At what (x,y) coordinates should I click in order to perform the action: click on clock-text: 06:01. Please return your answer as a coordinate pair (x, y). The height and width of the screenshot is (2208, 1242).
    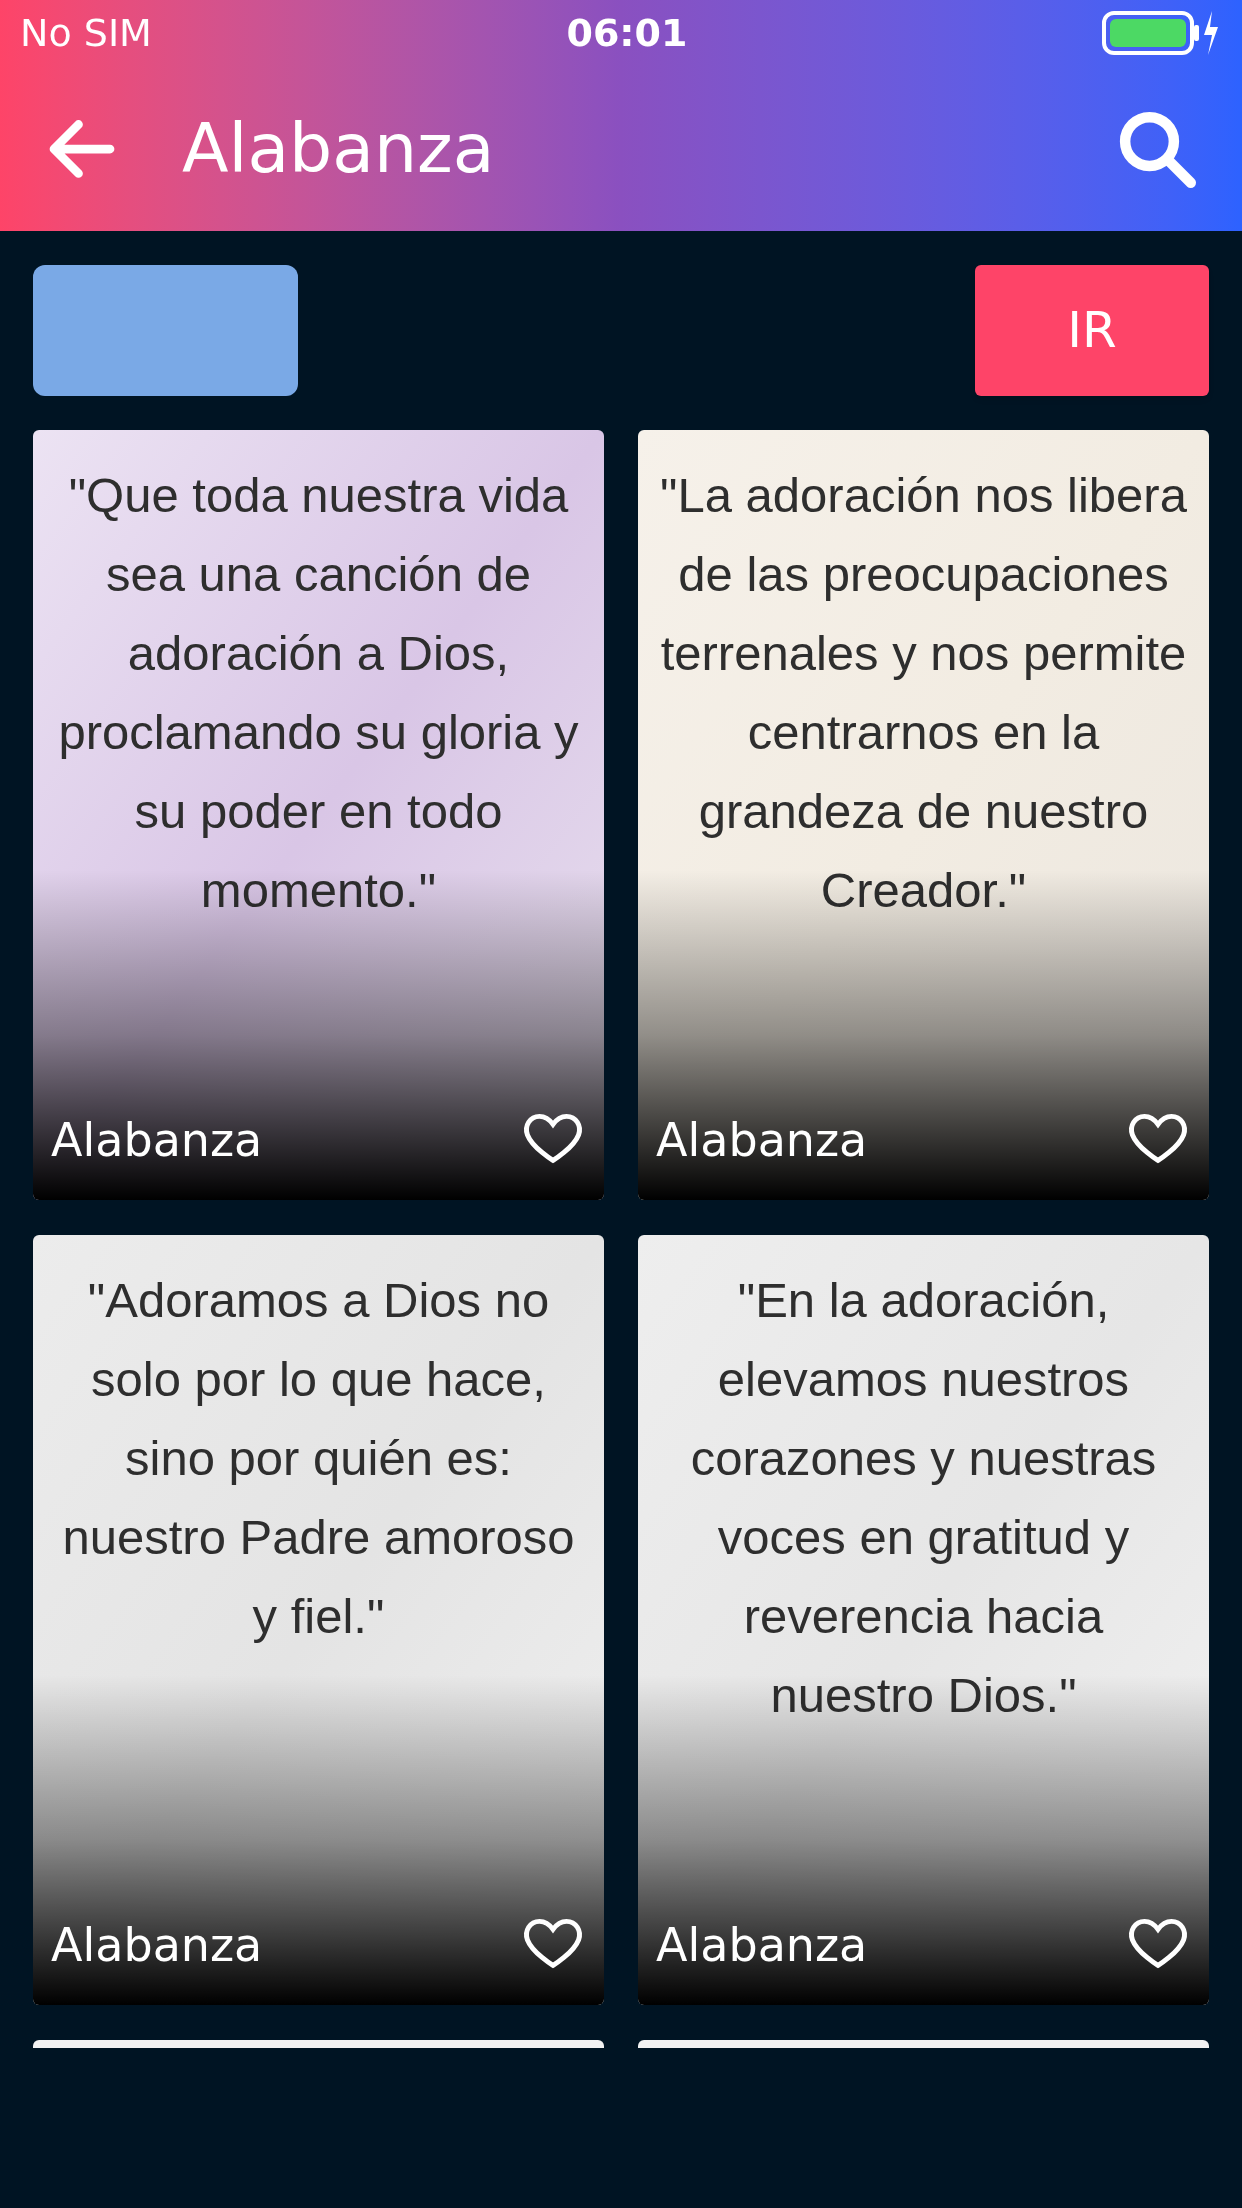
    Looking at the image, I should click on (627, 33).